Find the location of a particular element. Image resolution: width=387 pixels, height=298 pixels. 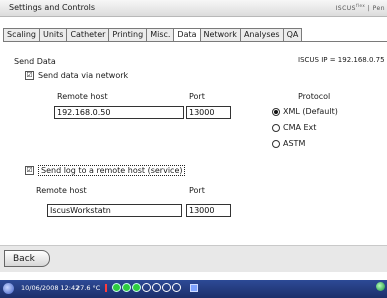

port-label: Port is located at coordinates (197, 96).